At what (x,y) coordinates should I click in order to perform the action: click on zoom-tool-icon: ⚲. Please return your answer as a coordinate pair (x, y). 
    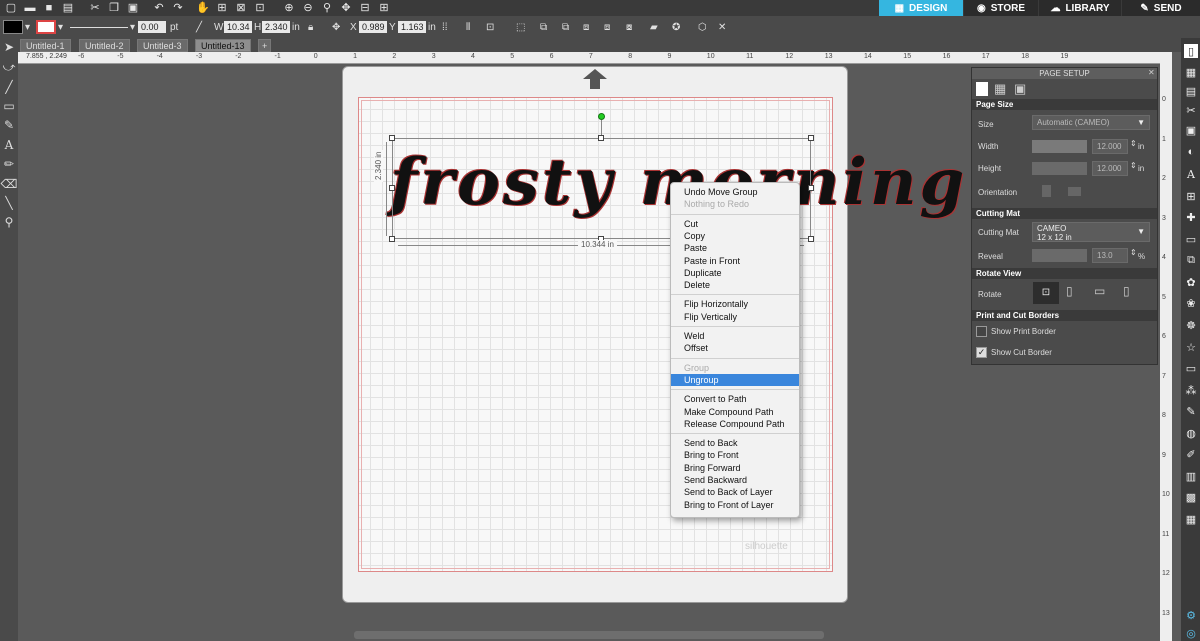
    Looking at the image, I should click on (327, 8).